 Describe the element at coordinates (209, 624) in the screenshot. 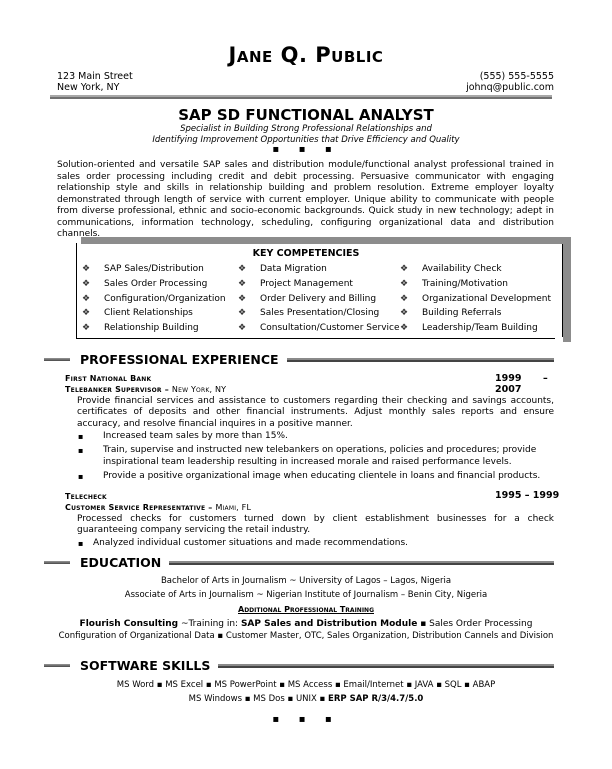

I see `training-prefix: ~Training in:` at that location.